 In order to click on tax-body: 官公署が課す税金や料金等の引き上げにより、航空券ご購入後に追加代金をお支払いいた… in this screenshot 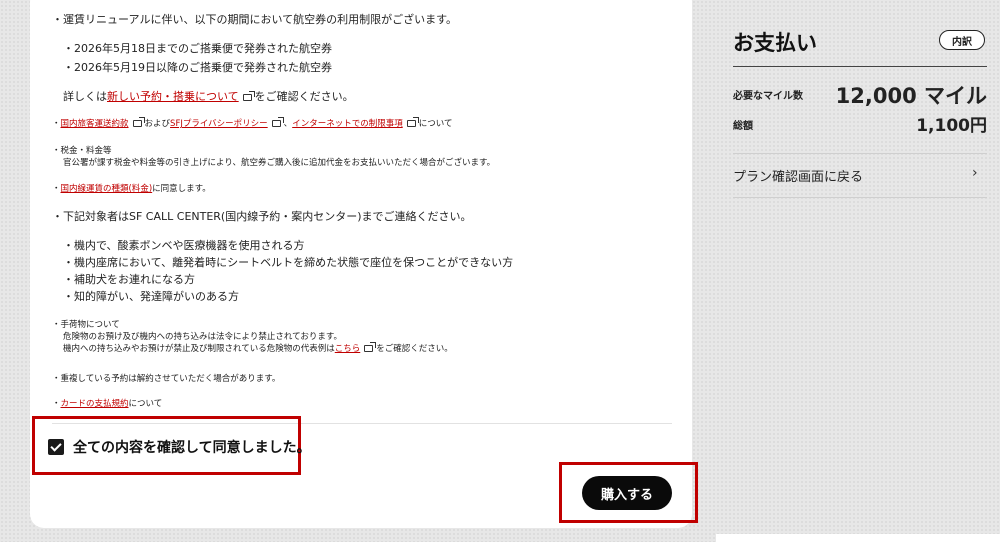, I will do `click(279, 163)`.